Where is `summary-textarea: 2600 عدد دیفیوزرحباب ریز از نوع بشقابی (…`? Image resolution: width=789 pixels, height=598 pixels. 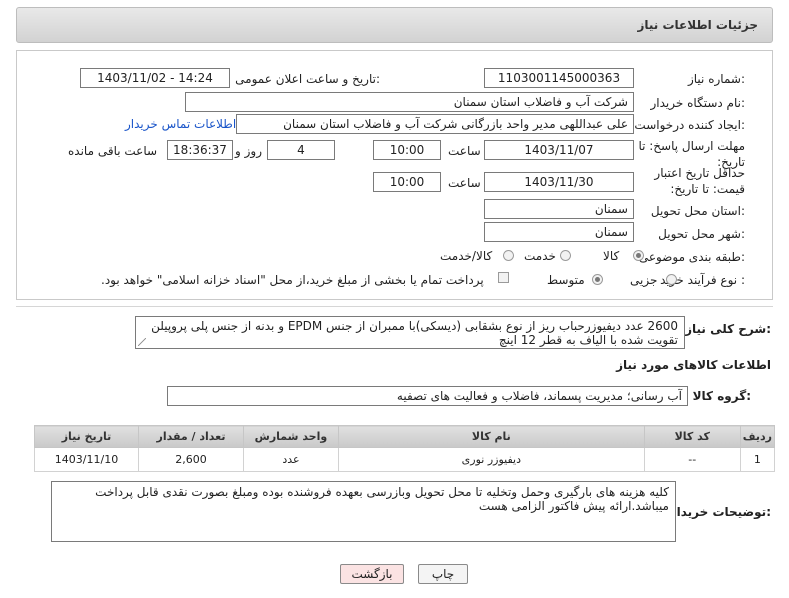 summary-textarea: 2600 عدد دیفیوزرحباب ریز از نوع بشقابی (… is located at coordinates (410, 332).